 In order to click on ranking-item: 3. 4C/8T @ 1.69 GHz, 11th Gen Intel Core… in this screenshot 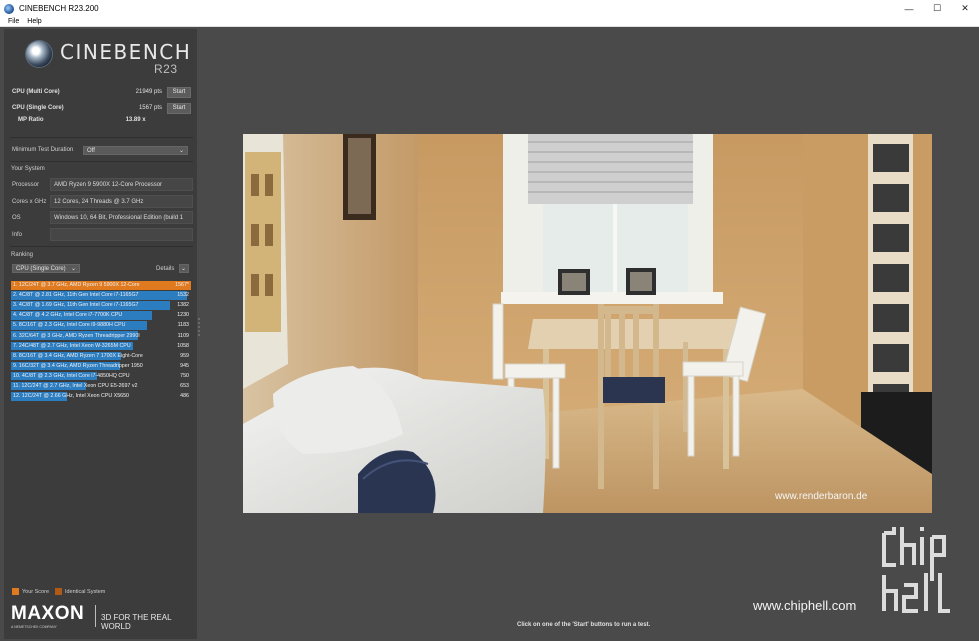, I will do `click(101, 305)`.